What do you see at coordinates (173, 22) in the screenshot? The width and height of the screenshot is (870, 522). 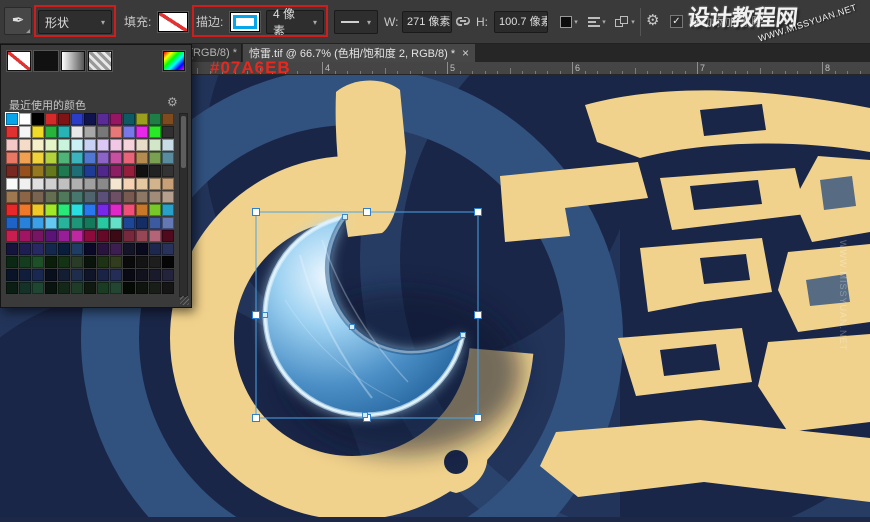 I see `fill-swatch` at bounding box center [173, 22].